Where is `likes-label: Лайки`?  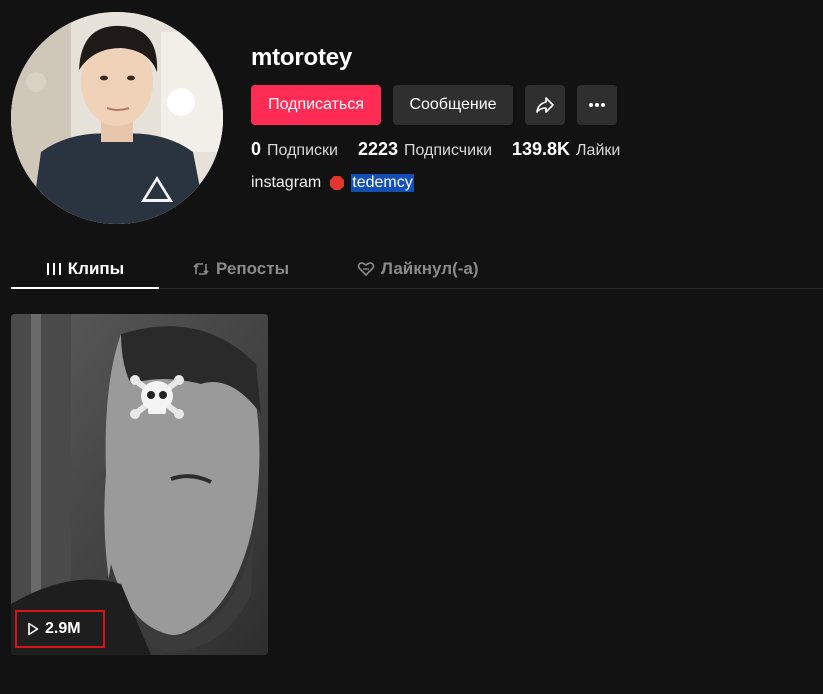
likes-label: Лайки is located at coordinates (598, 150).